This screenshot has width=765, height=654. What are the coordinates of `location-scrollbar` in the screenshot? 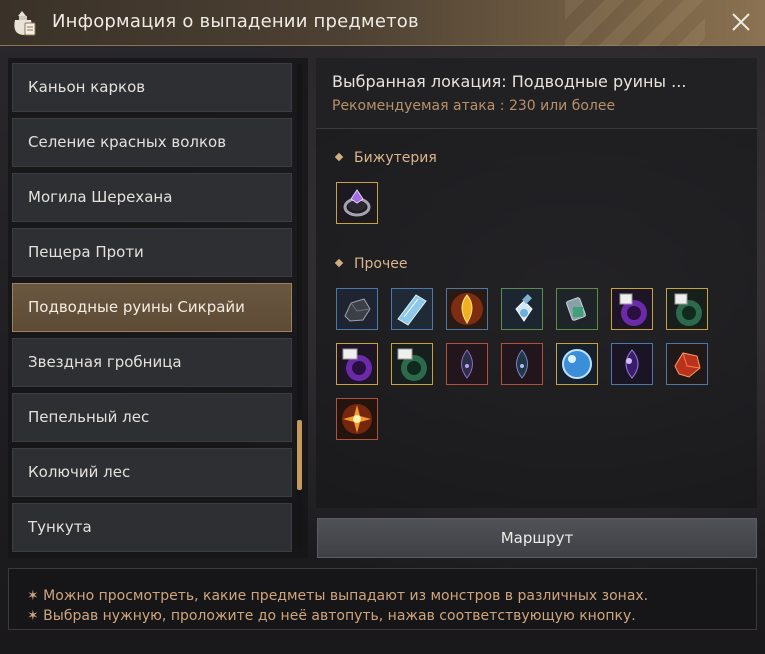 It's located at (299, 306).